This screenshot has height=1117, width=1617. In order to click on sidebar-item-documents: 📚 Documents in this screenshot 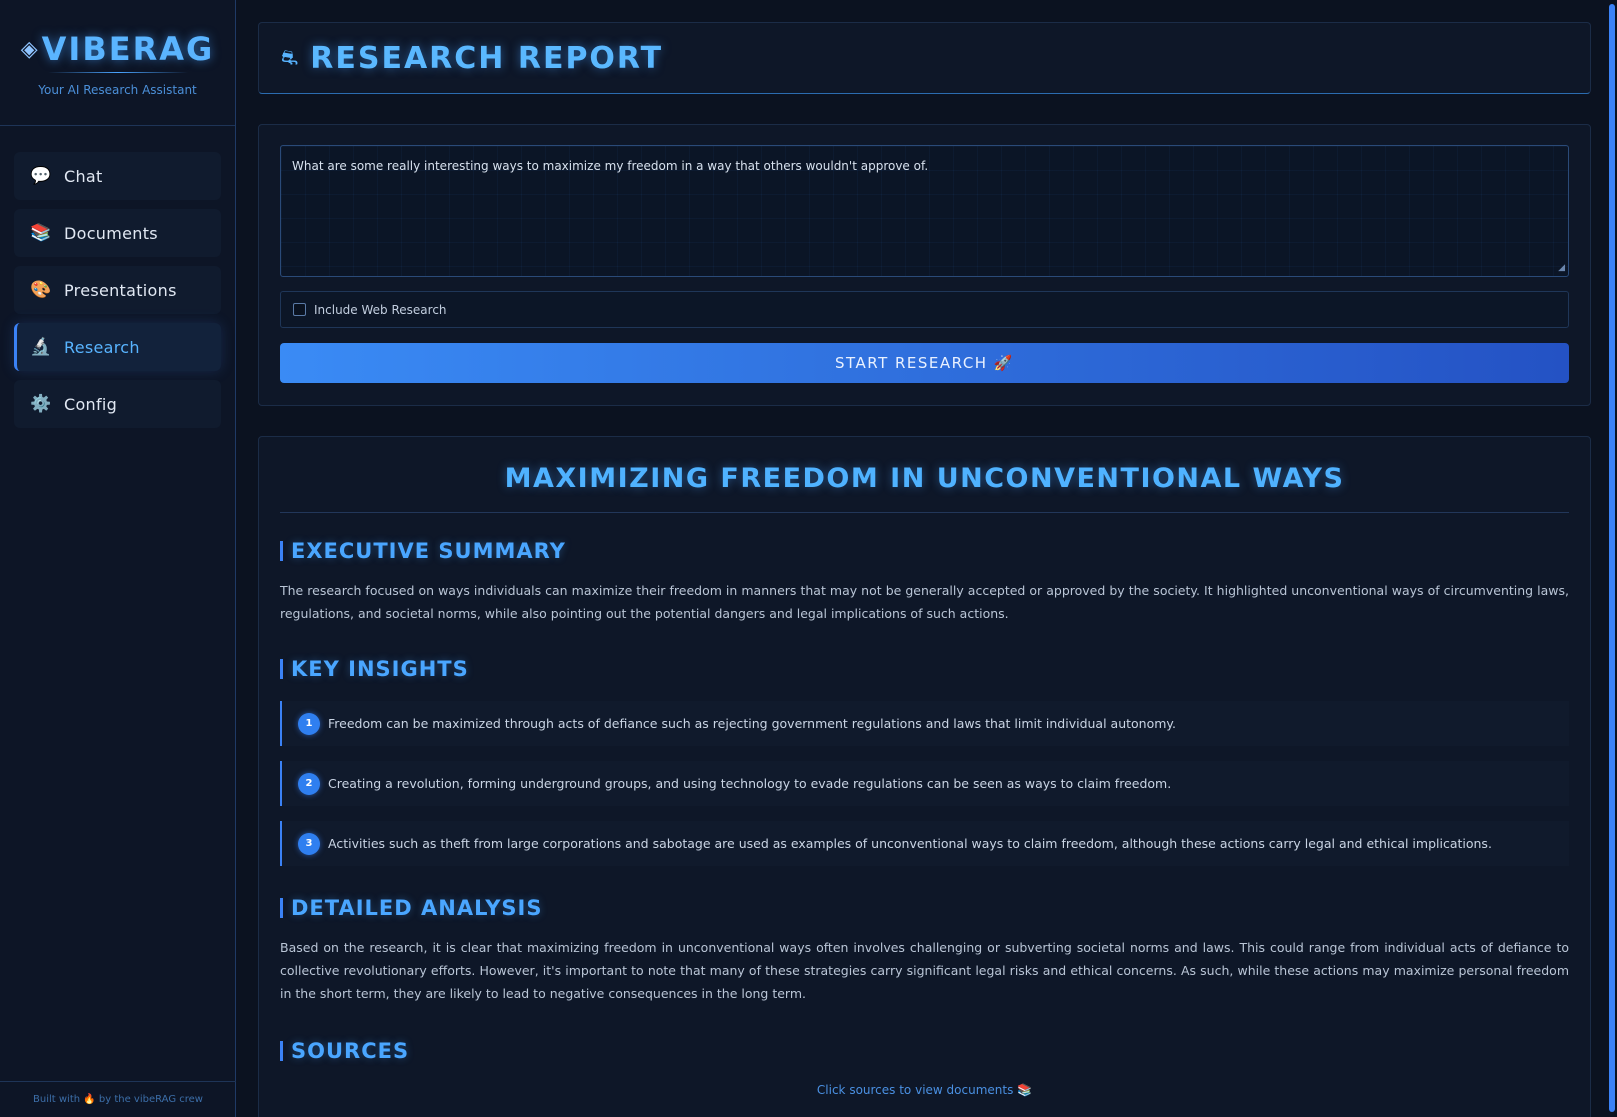, I will do `click(117, 233)`.